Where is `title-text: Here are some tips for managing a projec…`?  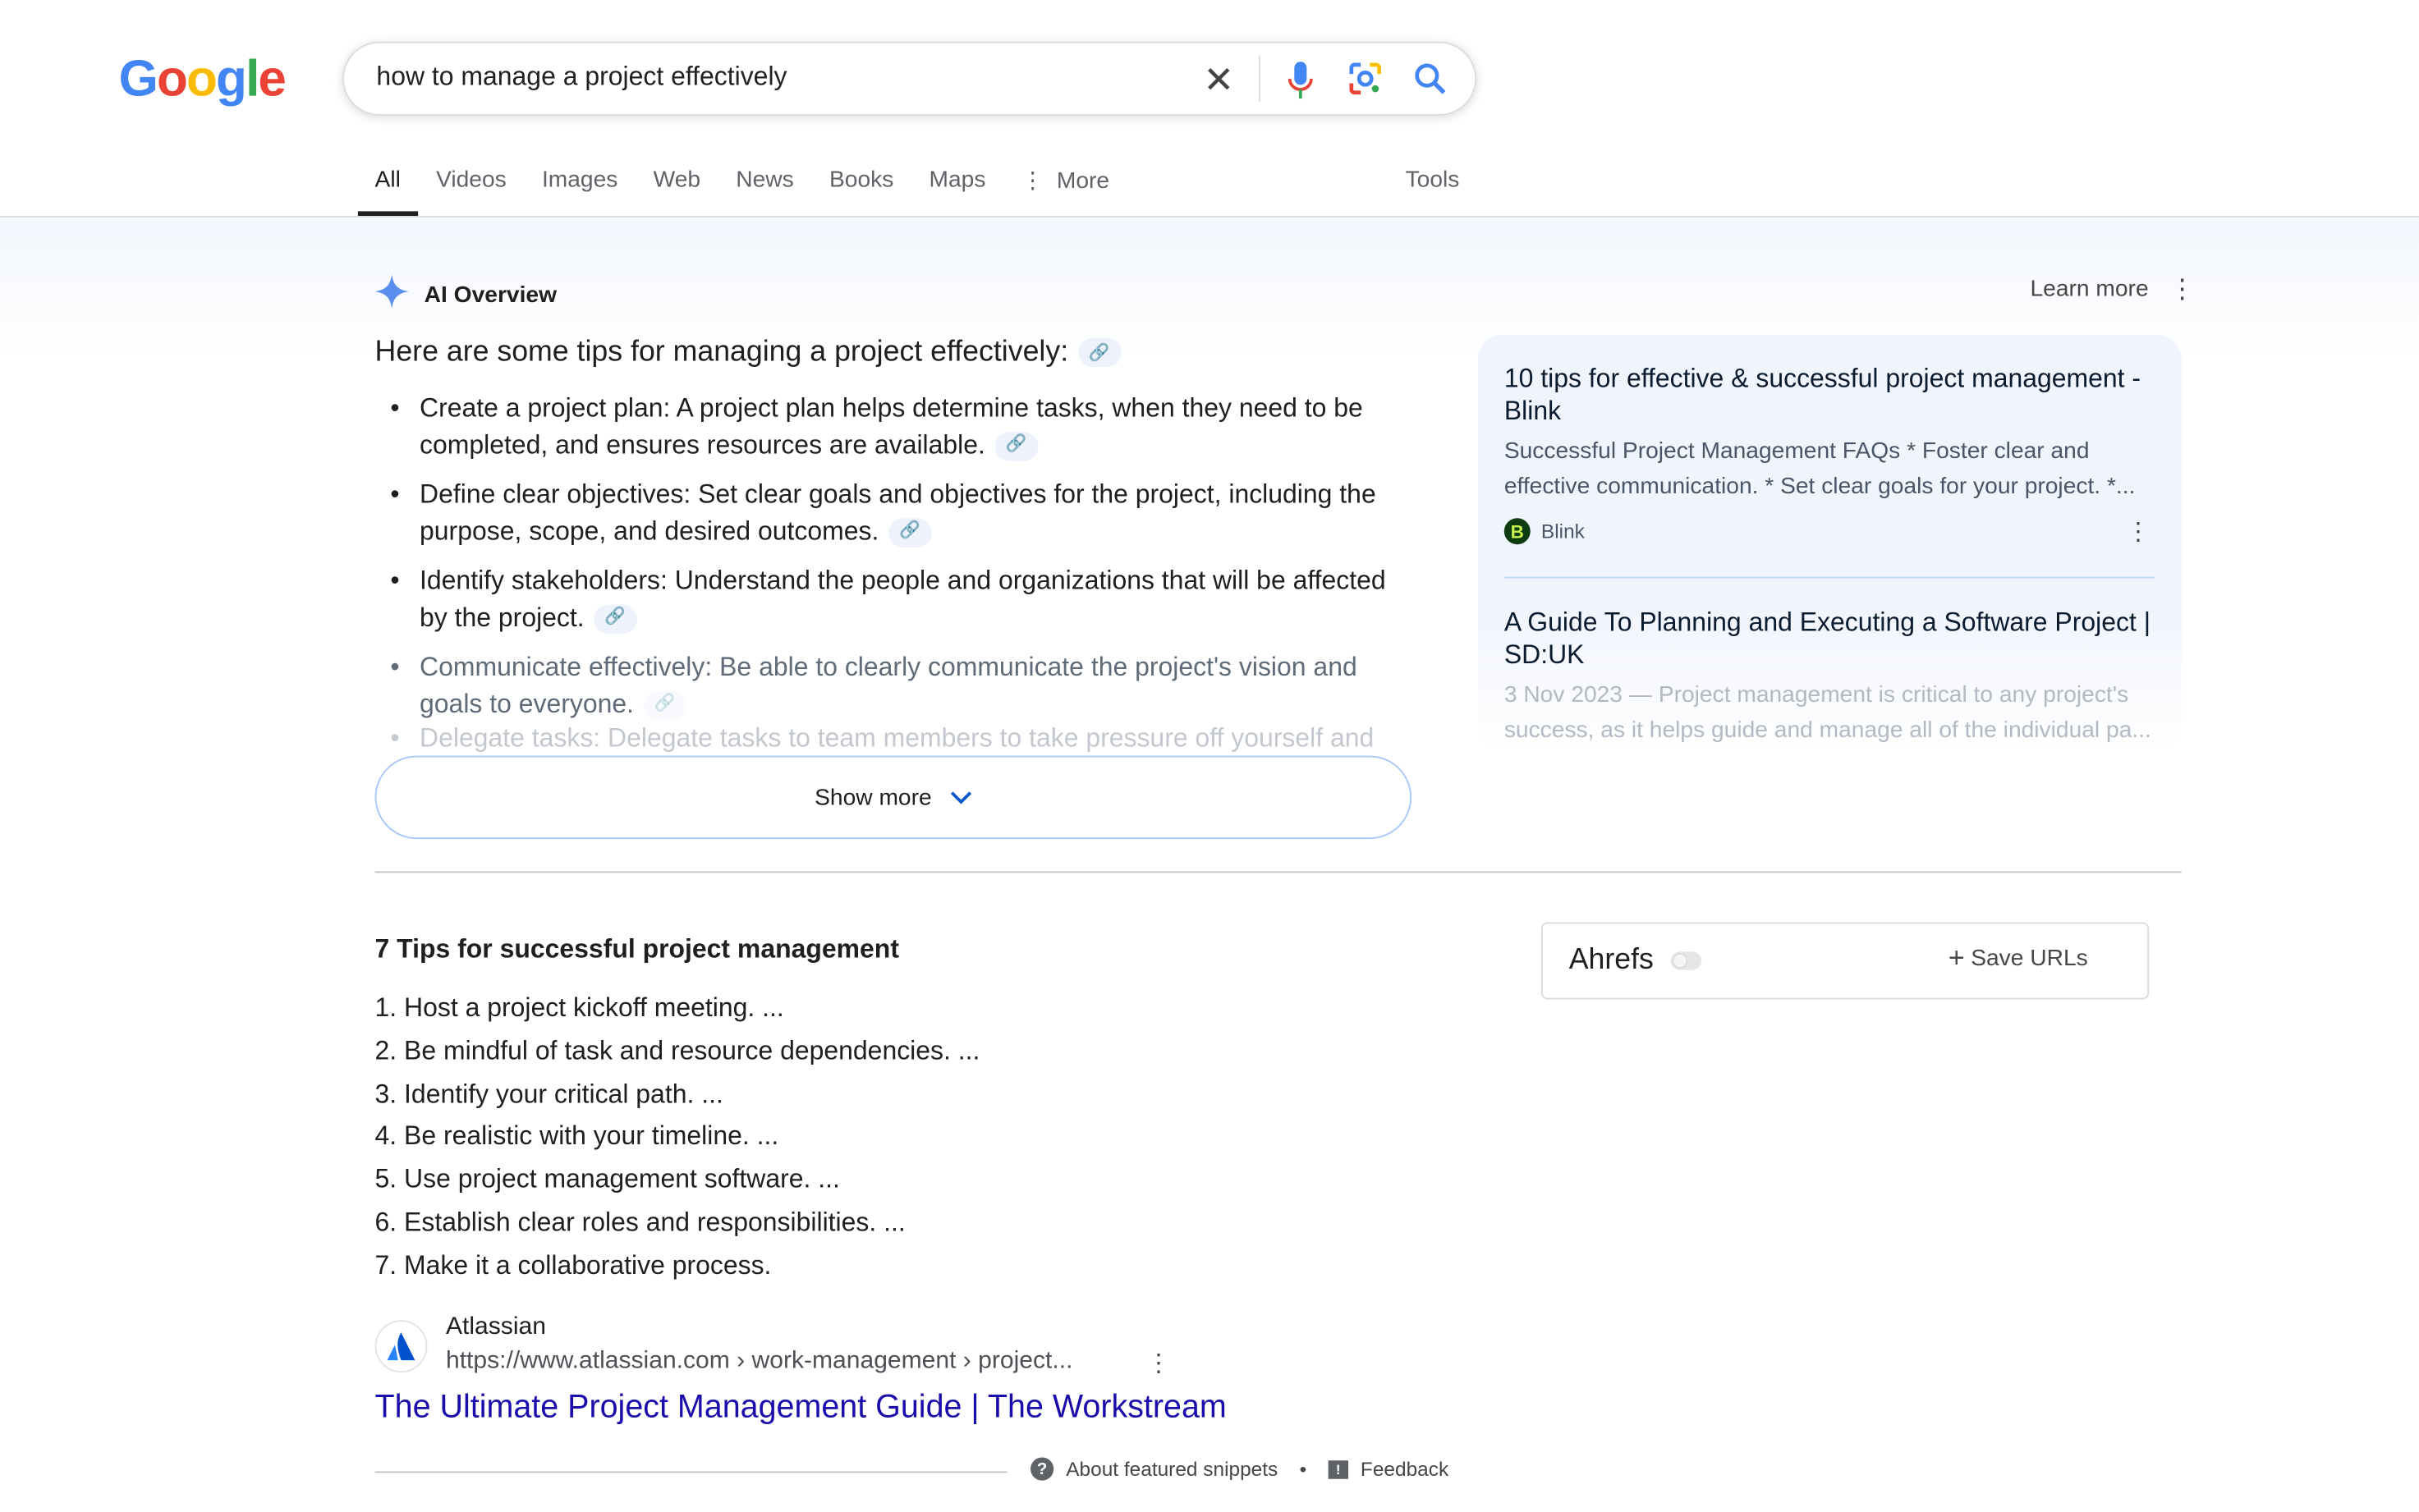 title-text: Here are some tips for managing a projec… is located at coordinates (721, 352).